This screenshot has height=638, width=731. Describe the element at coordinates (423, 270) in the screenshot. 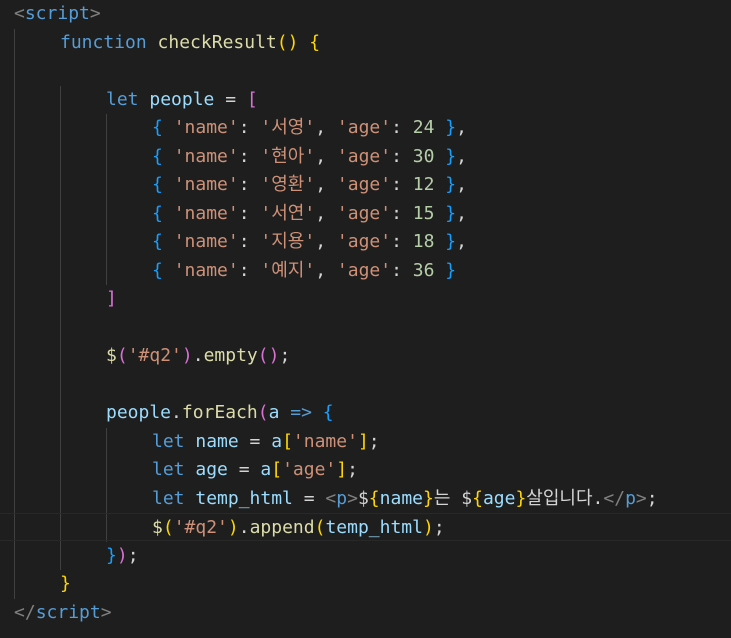

I see `code-token: 36` at that location.